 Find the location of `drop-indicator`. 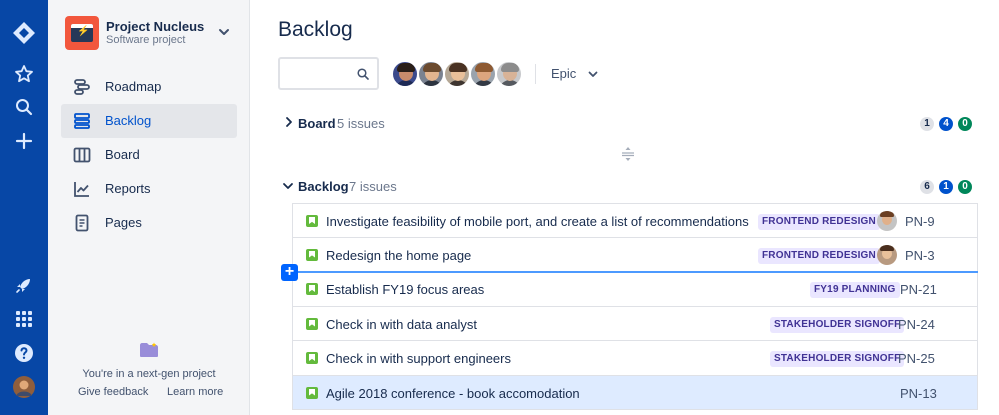

drop-indicator is located at coordinates (638, 272).